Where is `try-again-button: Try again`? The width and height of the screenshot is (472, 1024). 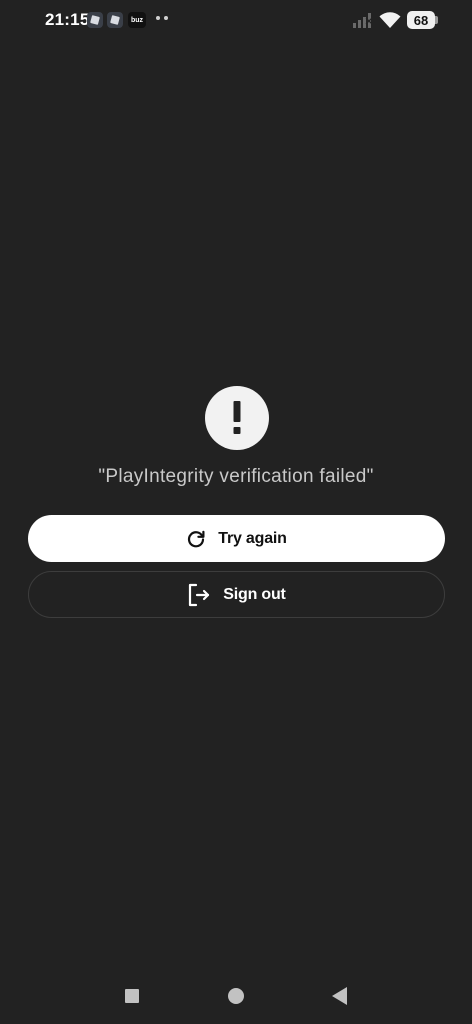
try-again-button: Try again is located at coordinates (236, 538).